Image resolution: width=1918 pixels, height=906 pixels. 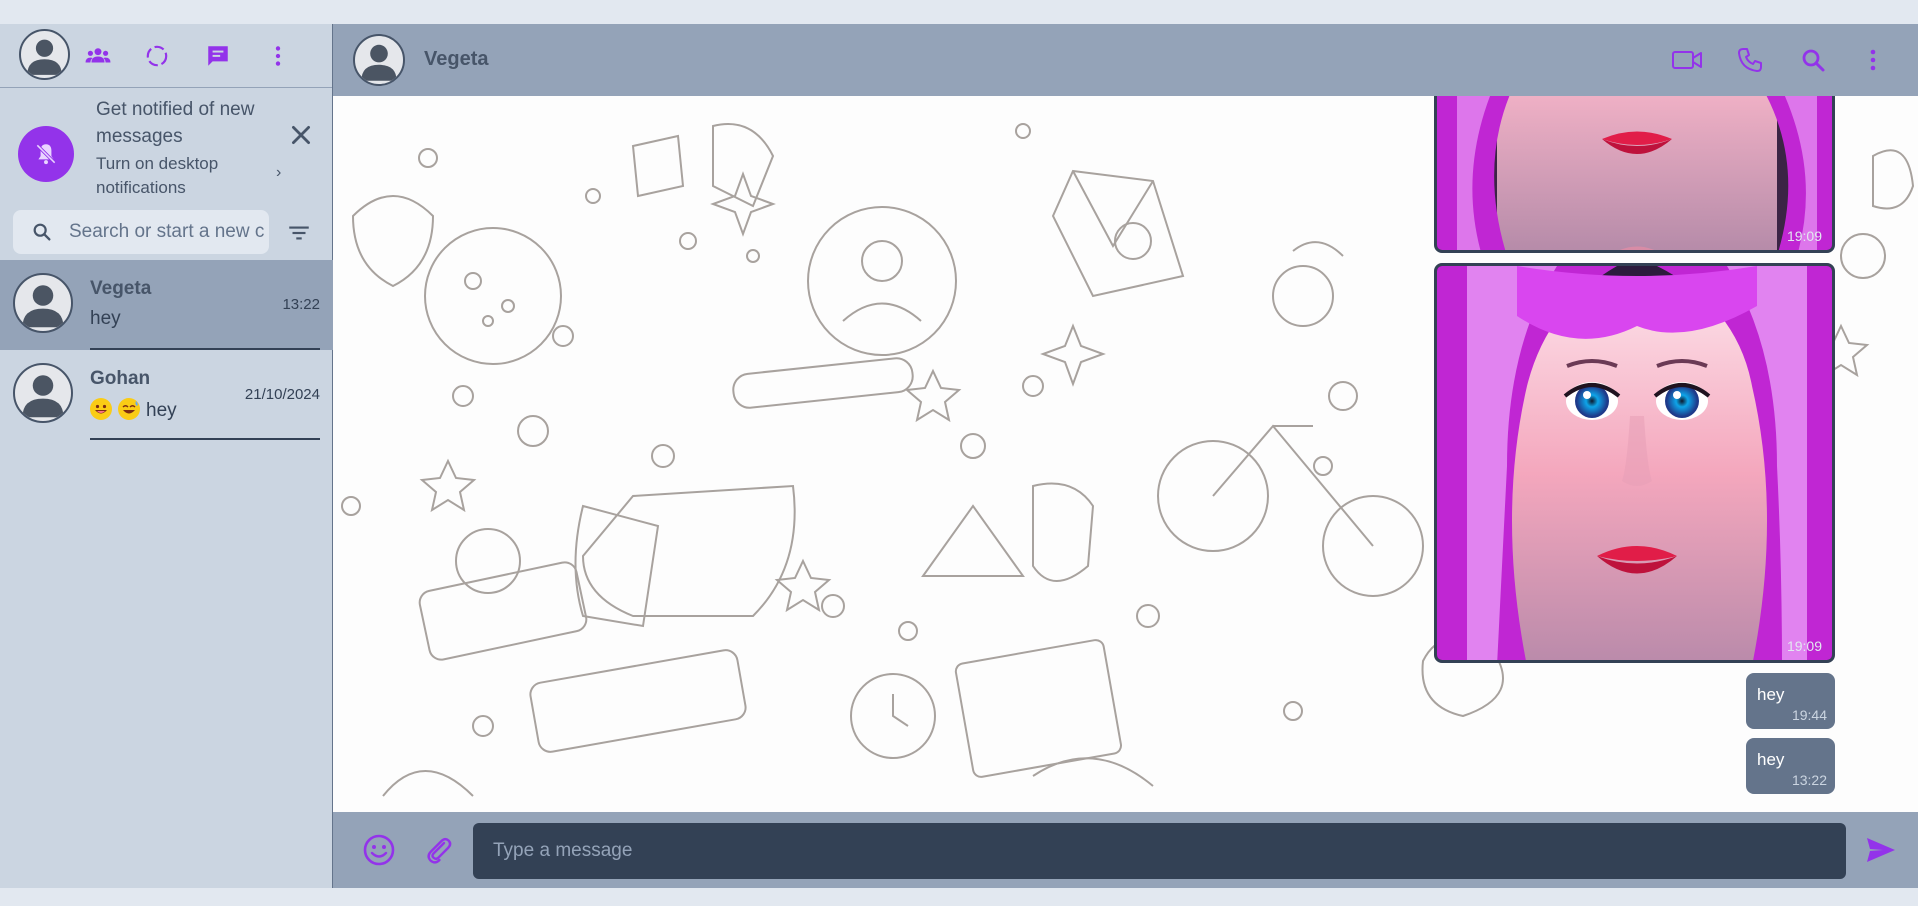 What do you see at coordinates (379, 850) in the screenshot?
I see `emoji-icon` at bounding box center [379, 850].